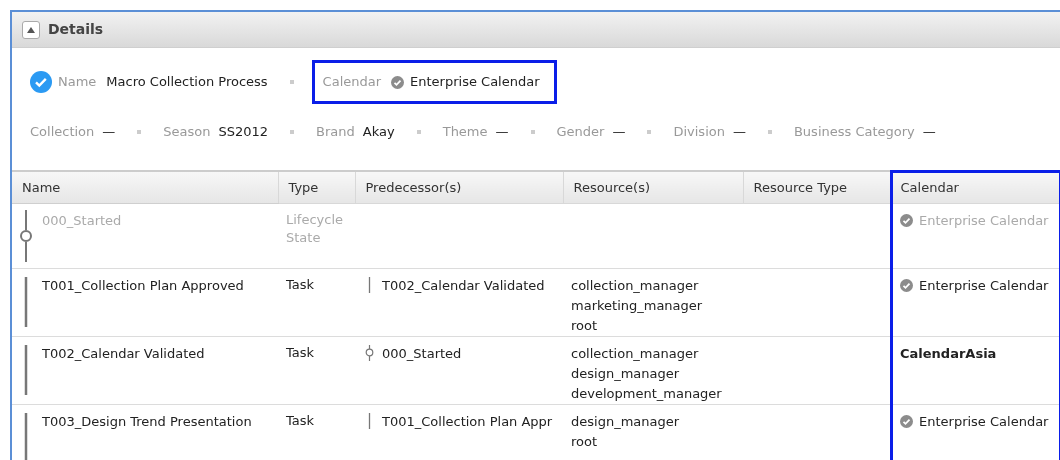 The width and height of the screenshot is (1060, 460). What do you see at coordinates (82, 220) in the screenshot?
I see `task-name: 000_Started` at bounding box center [82, 220].